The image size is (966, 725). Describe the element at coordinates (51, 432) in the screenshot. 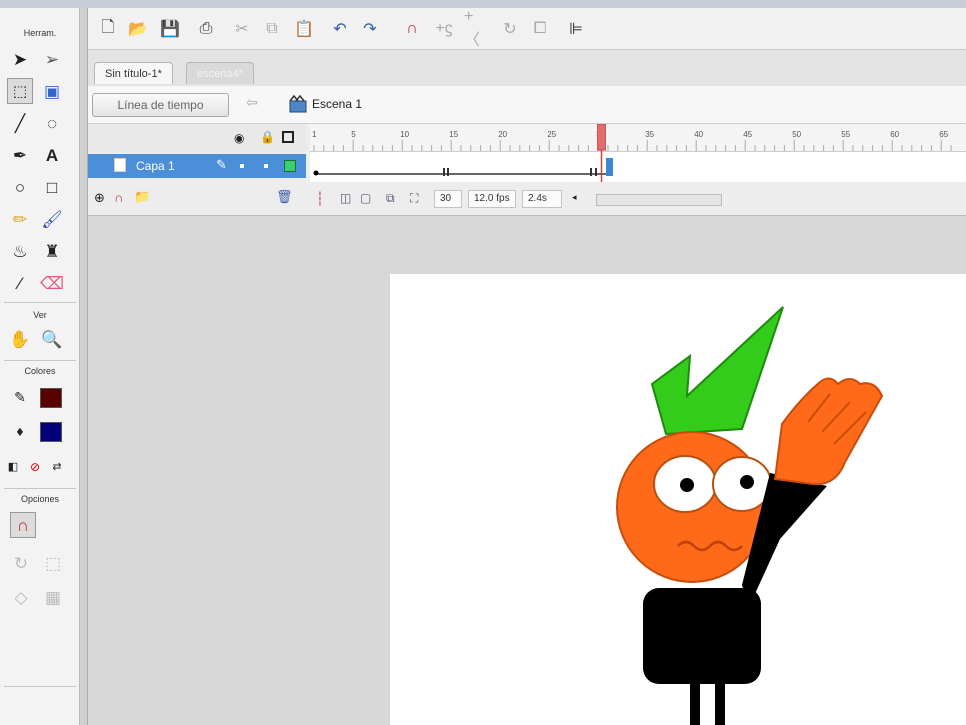

I see `fill-color-swatch` at that location.